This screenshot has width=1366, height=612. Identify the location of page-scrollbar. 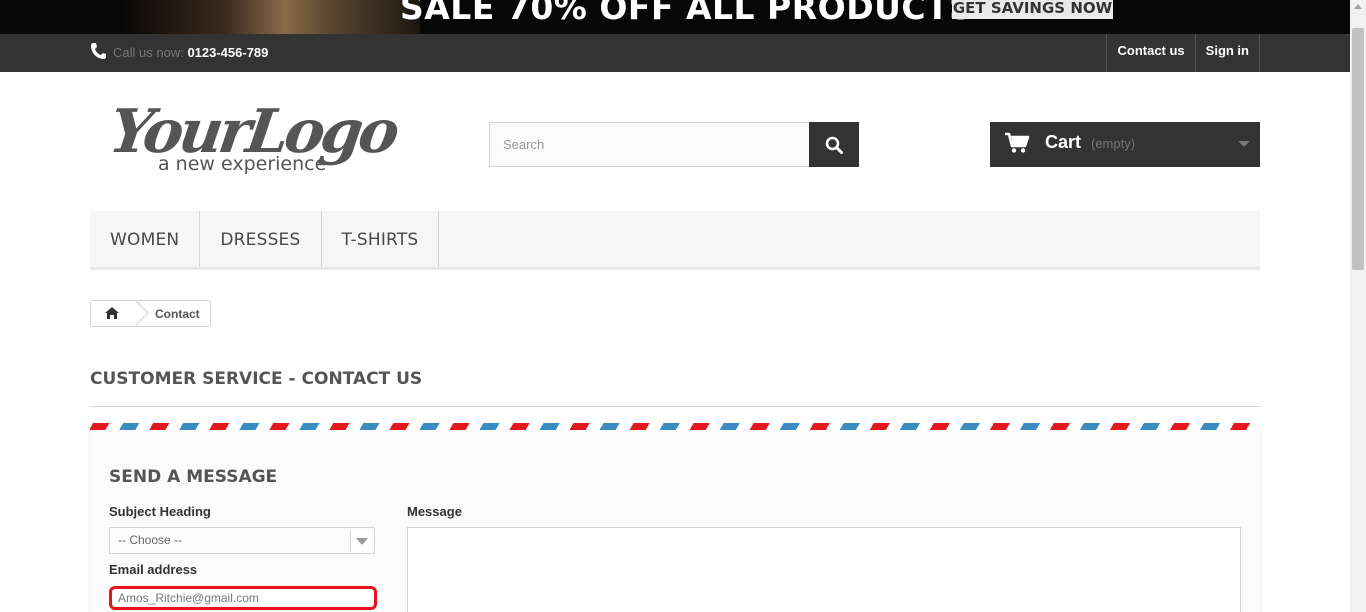
(1358, 306).